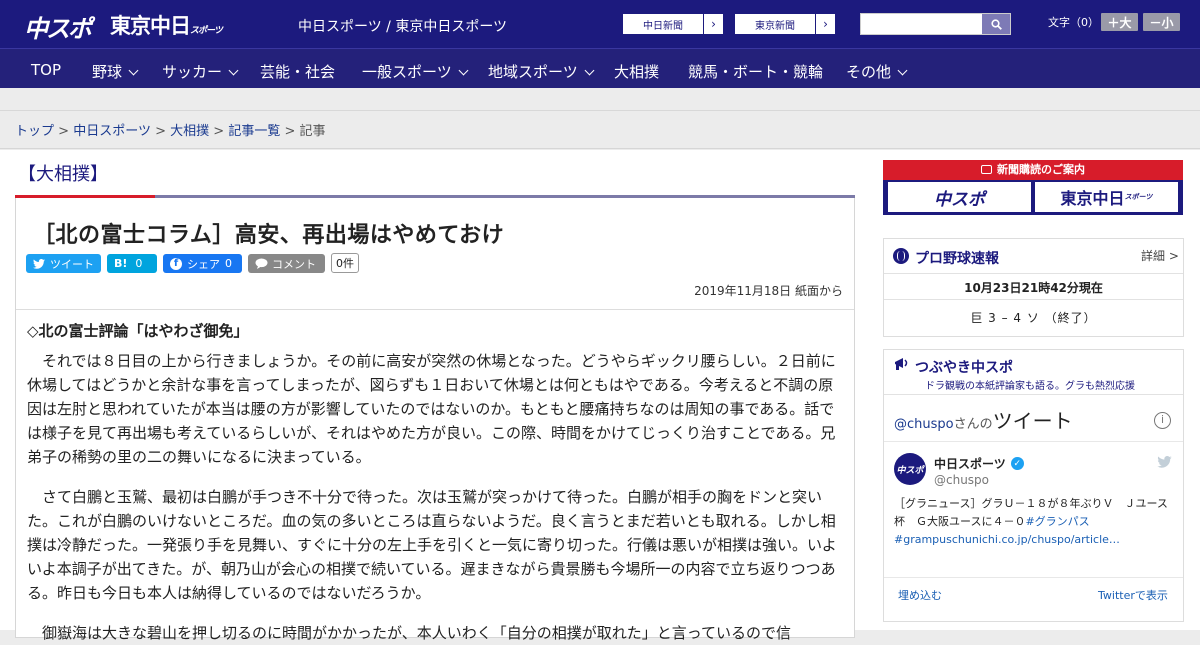 This screenshot has width=1200, height=645. I want to click on search-icon, so click(996, 24).